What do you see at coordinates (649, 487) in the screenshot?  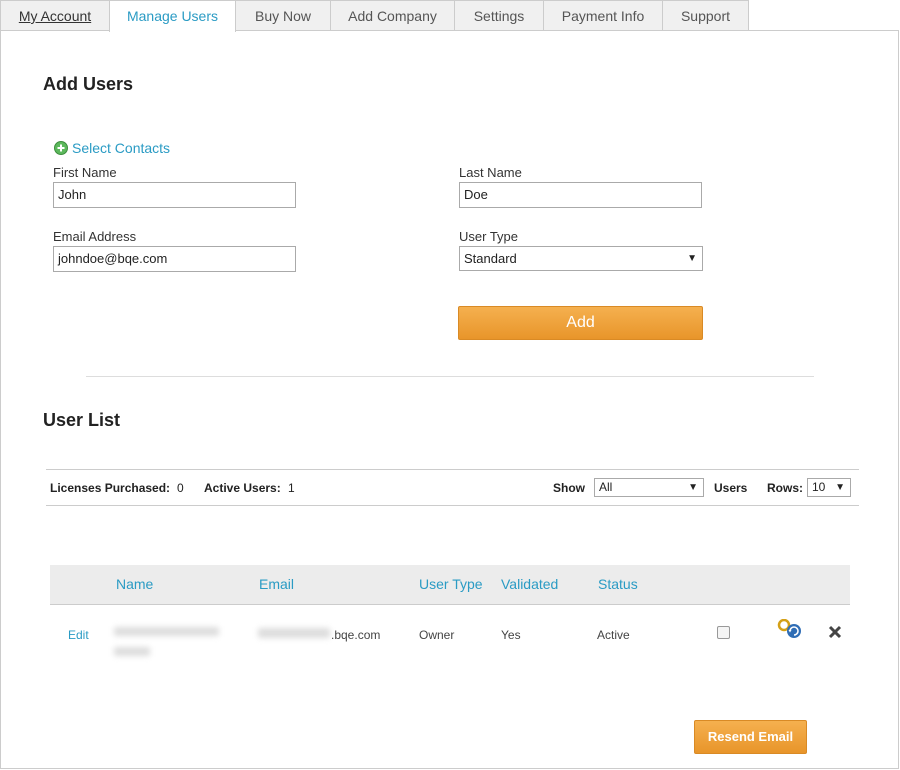 I see `show-filter-select: All ▼` at bounding box center [649, 487].